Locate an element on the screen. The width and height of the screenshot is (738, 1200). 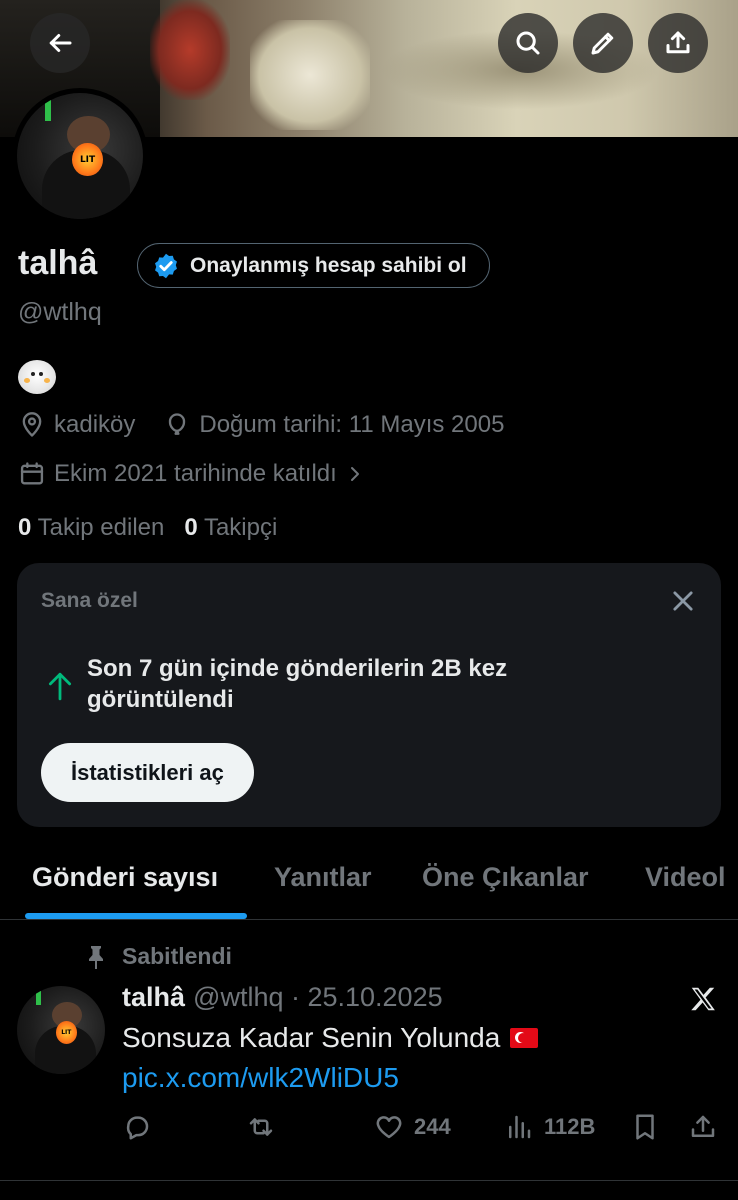
post-body: Sonsuza Kadar Senin Yolunda is located at coordinates (311, 1037).